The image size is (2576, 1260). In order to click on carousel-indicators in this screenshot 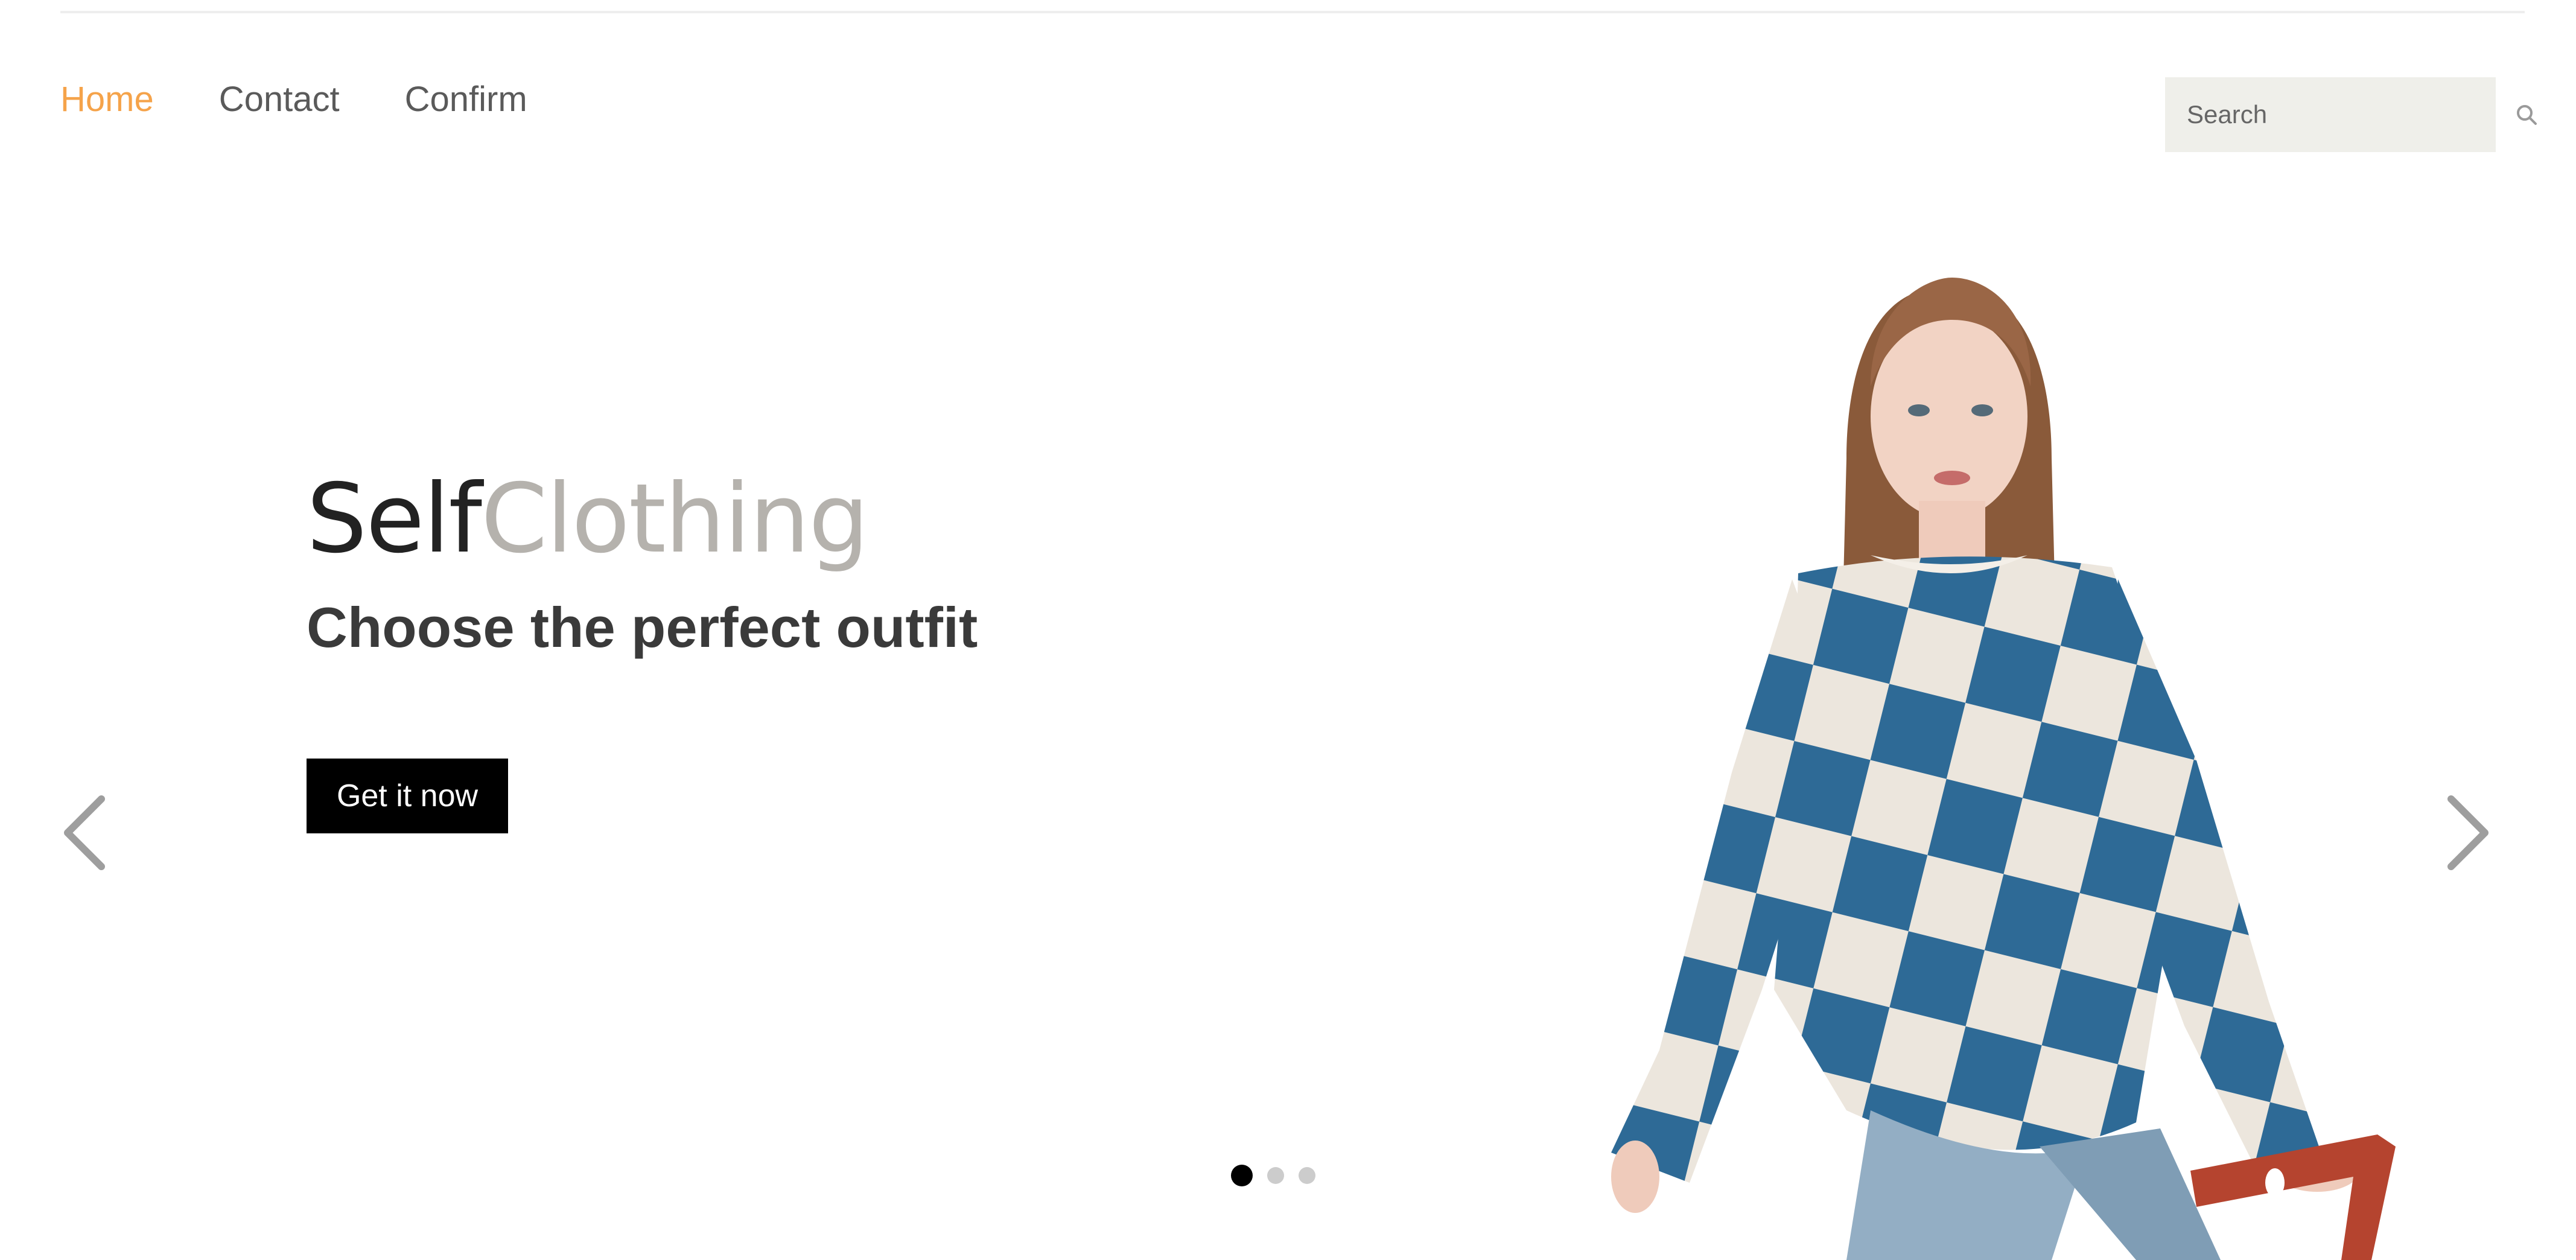, I will do `click(1273, 1175)`.